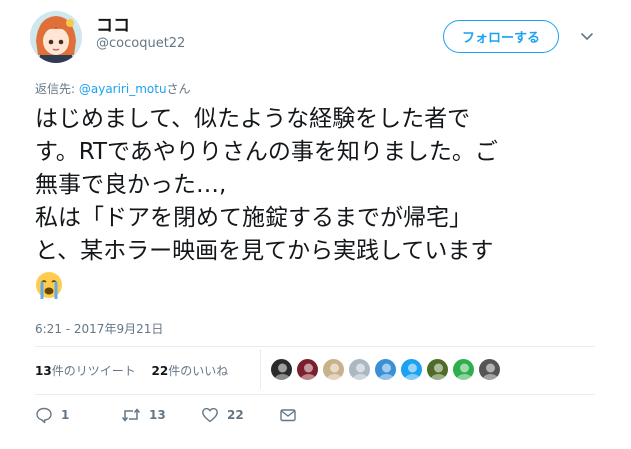 The image size is (631, 449). Describe the element at coordinates (131, 185) in the screenshot. I see `tweet-text-line: 無事で良かった…,` at that location.